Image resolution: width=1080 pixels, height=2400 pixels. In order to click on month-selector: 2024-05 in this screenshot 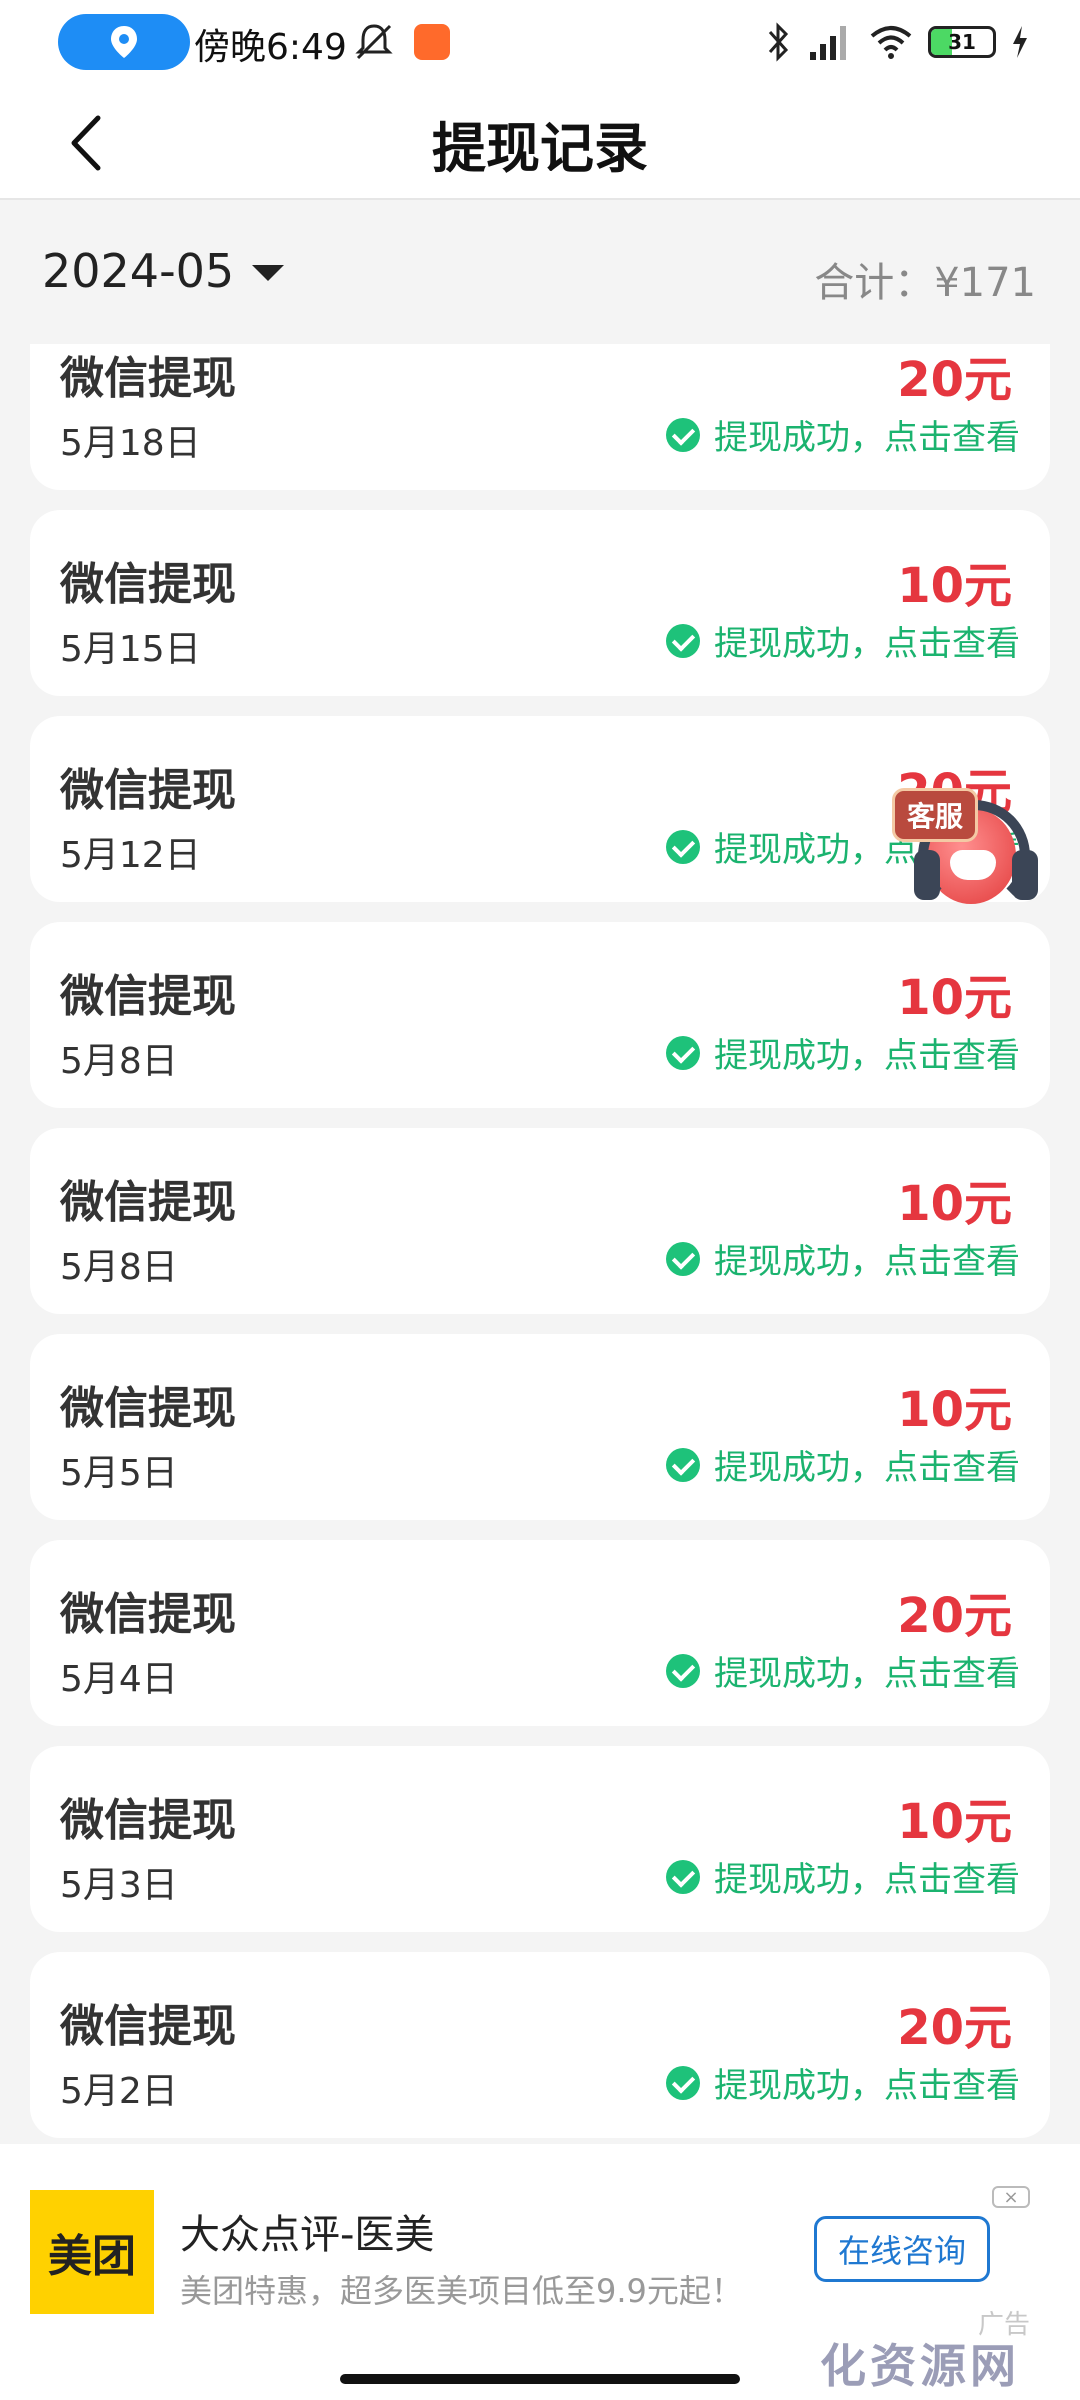, I will do `click(163, 271)`.